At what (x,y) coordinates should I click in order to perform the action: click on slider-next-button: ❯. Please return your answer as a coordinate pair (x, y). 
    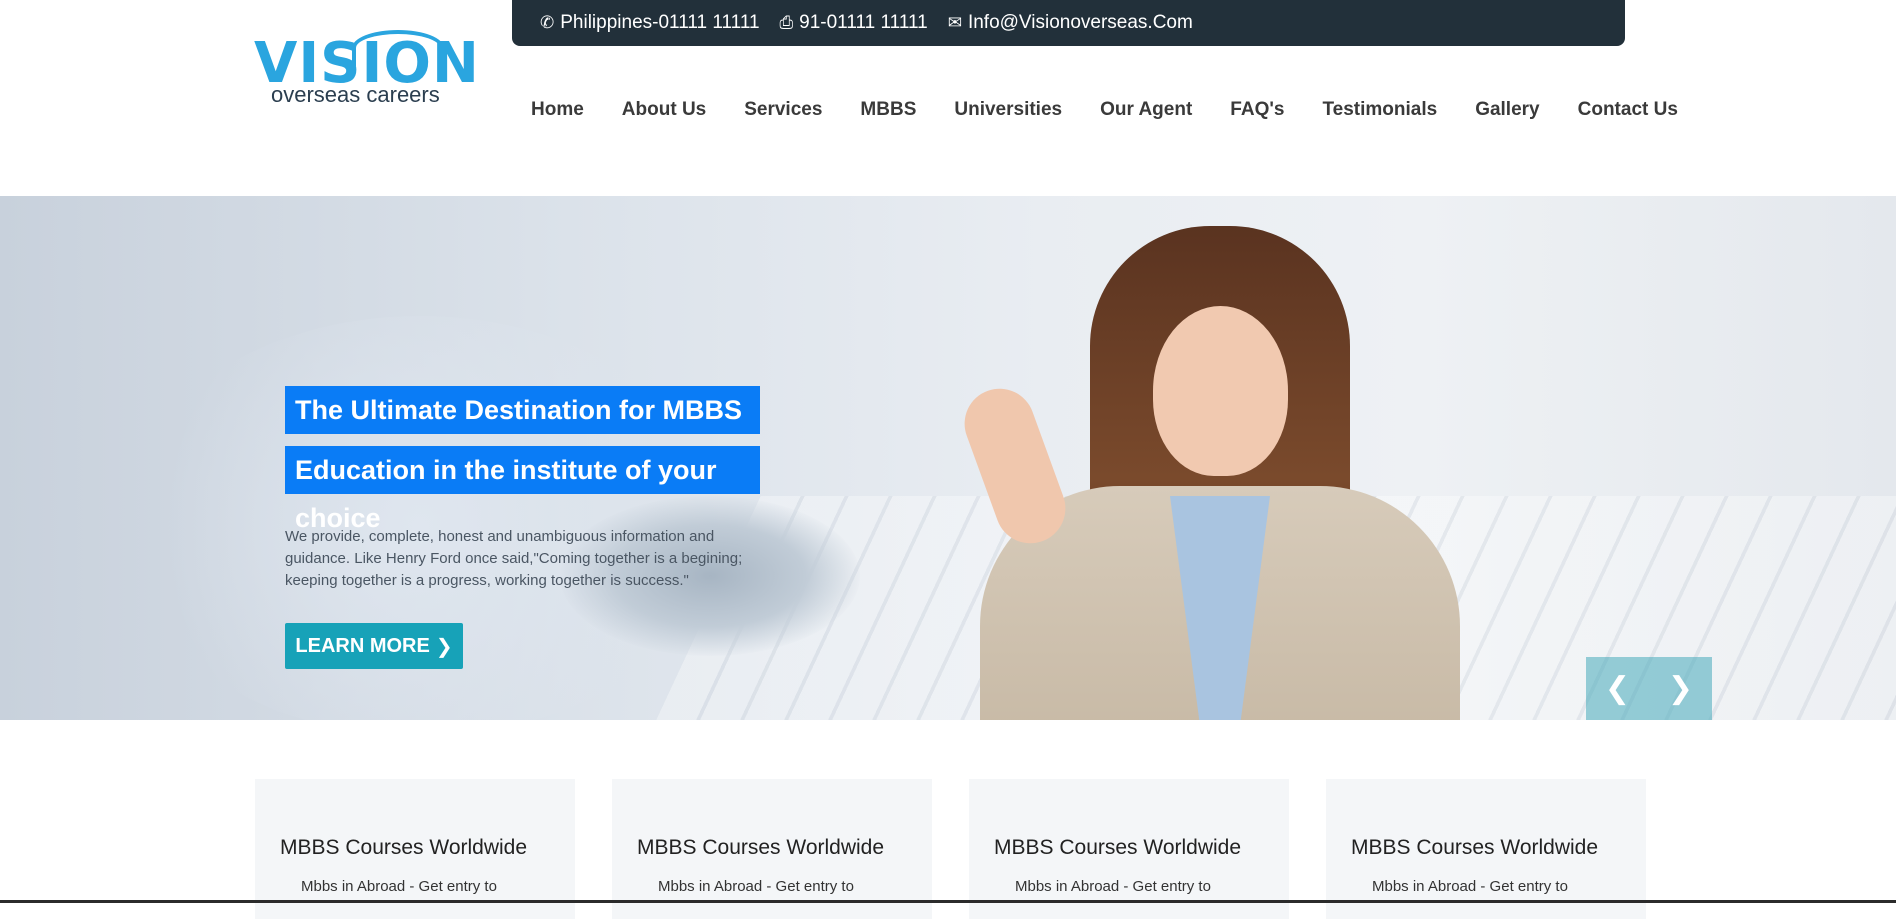
    Looking at the image, I should click on (1680, 688).